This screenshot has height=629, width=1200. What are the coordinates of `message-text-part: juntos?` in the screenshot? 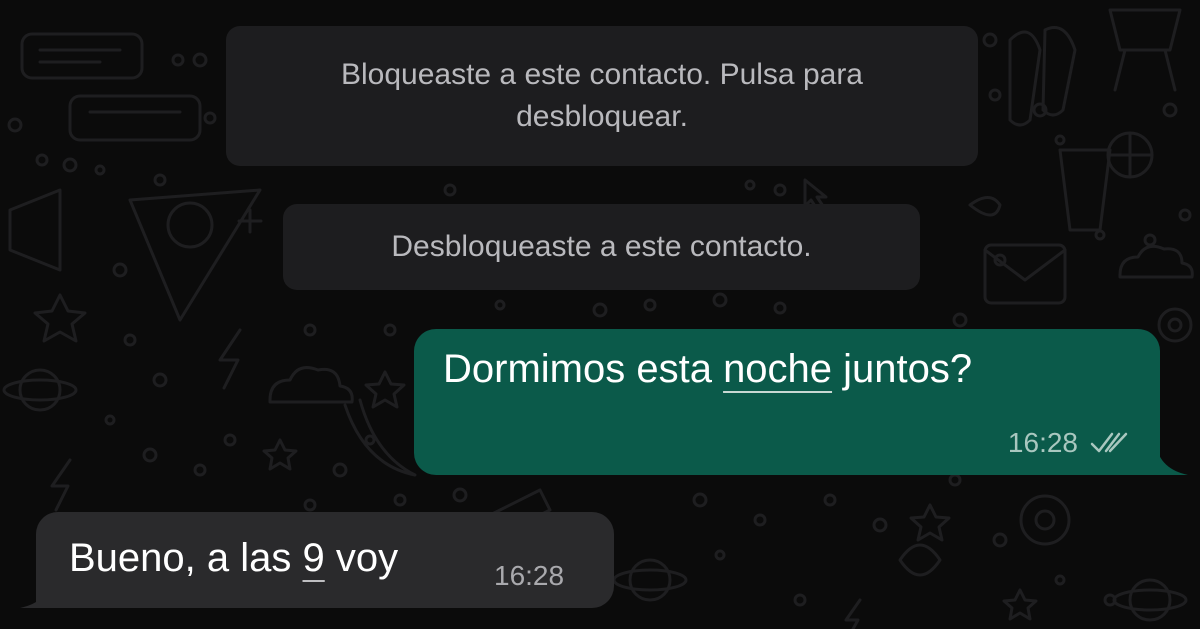 It's located at (902, 369).